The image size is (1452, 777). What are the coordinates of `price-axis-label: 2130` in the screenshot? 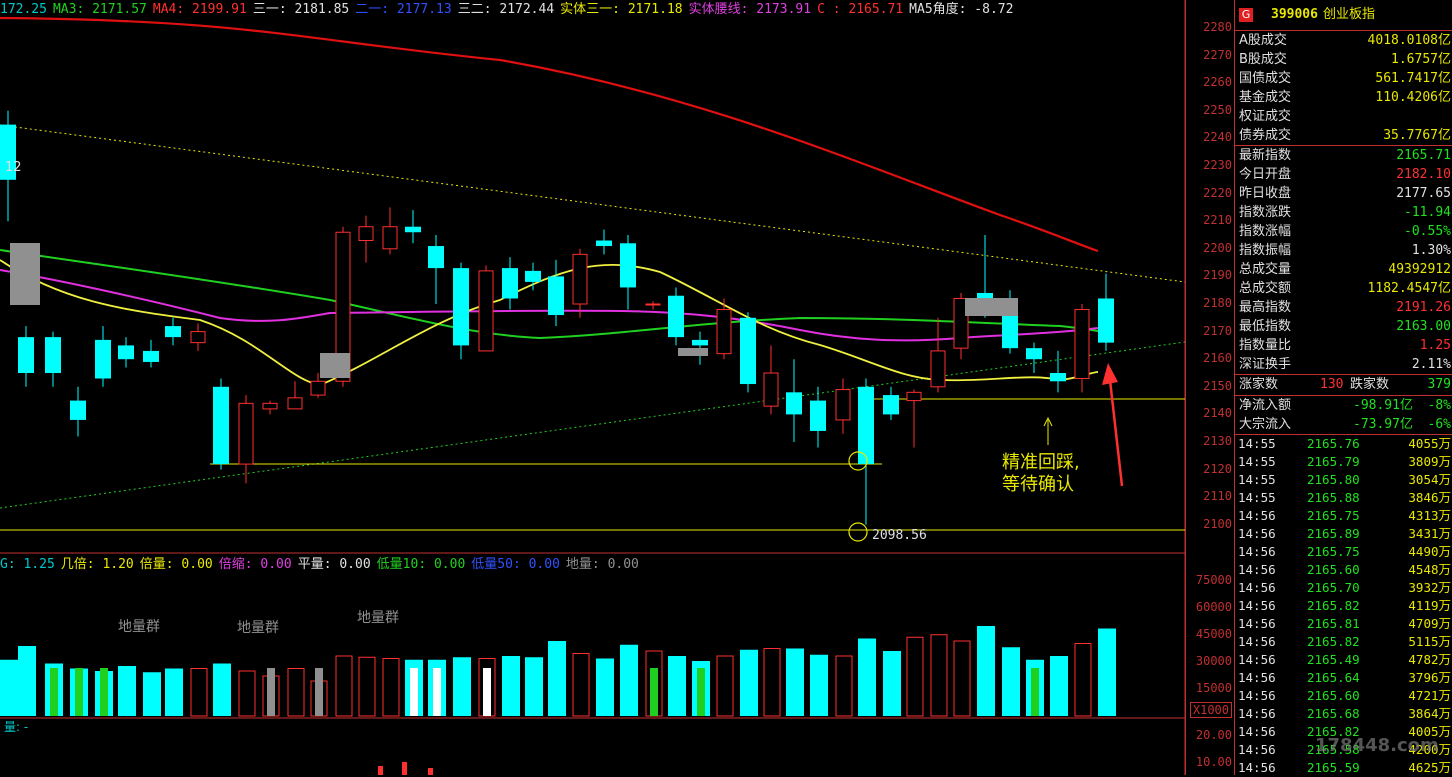 It's located at (1217, 441).